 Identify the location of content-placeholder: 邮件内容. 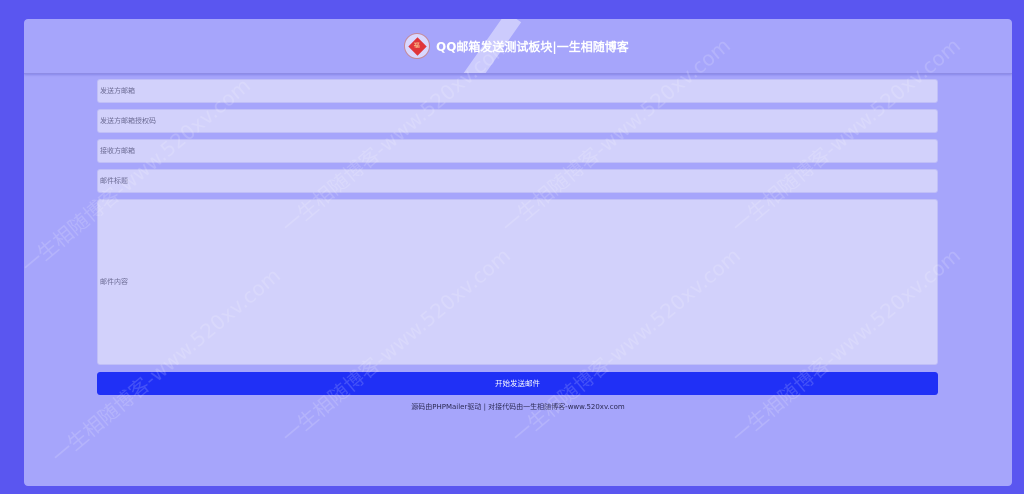
(114, 282).